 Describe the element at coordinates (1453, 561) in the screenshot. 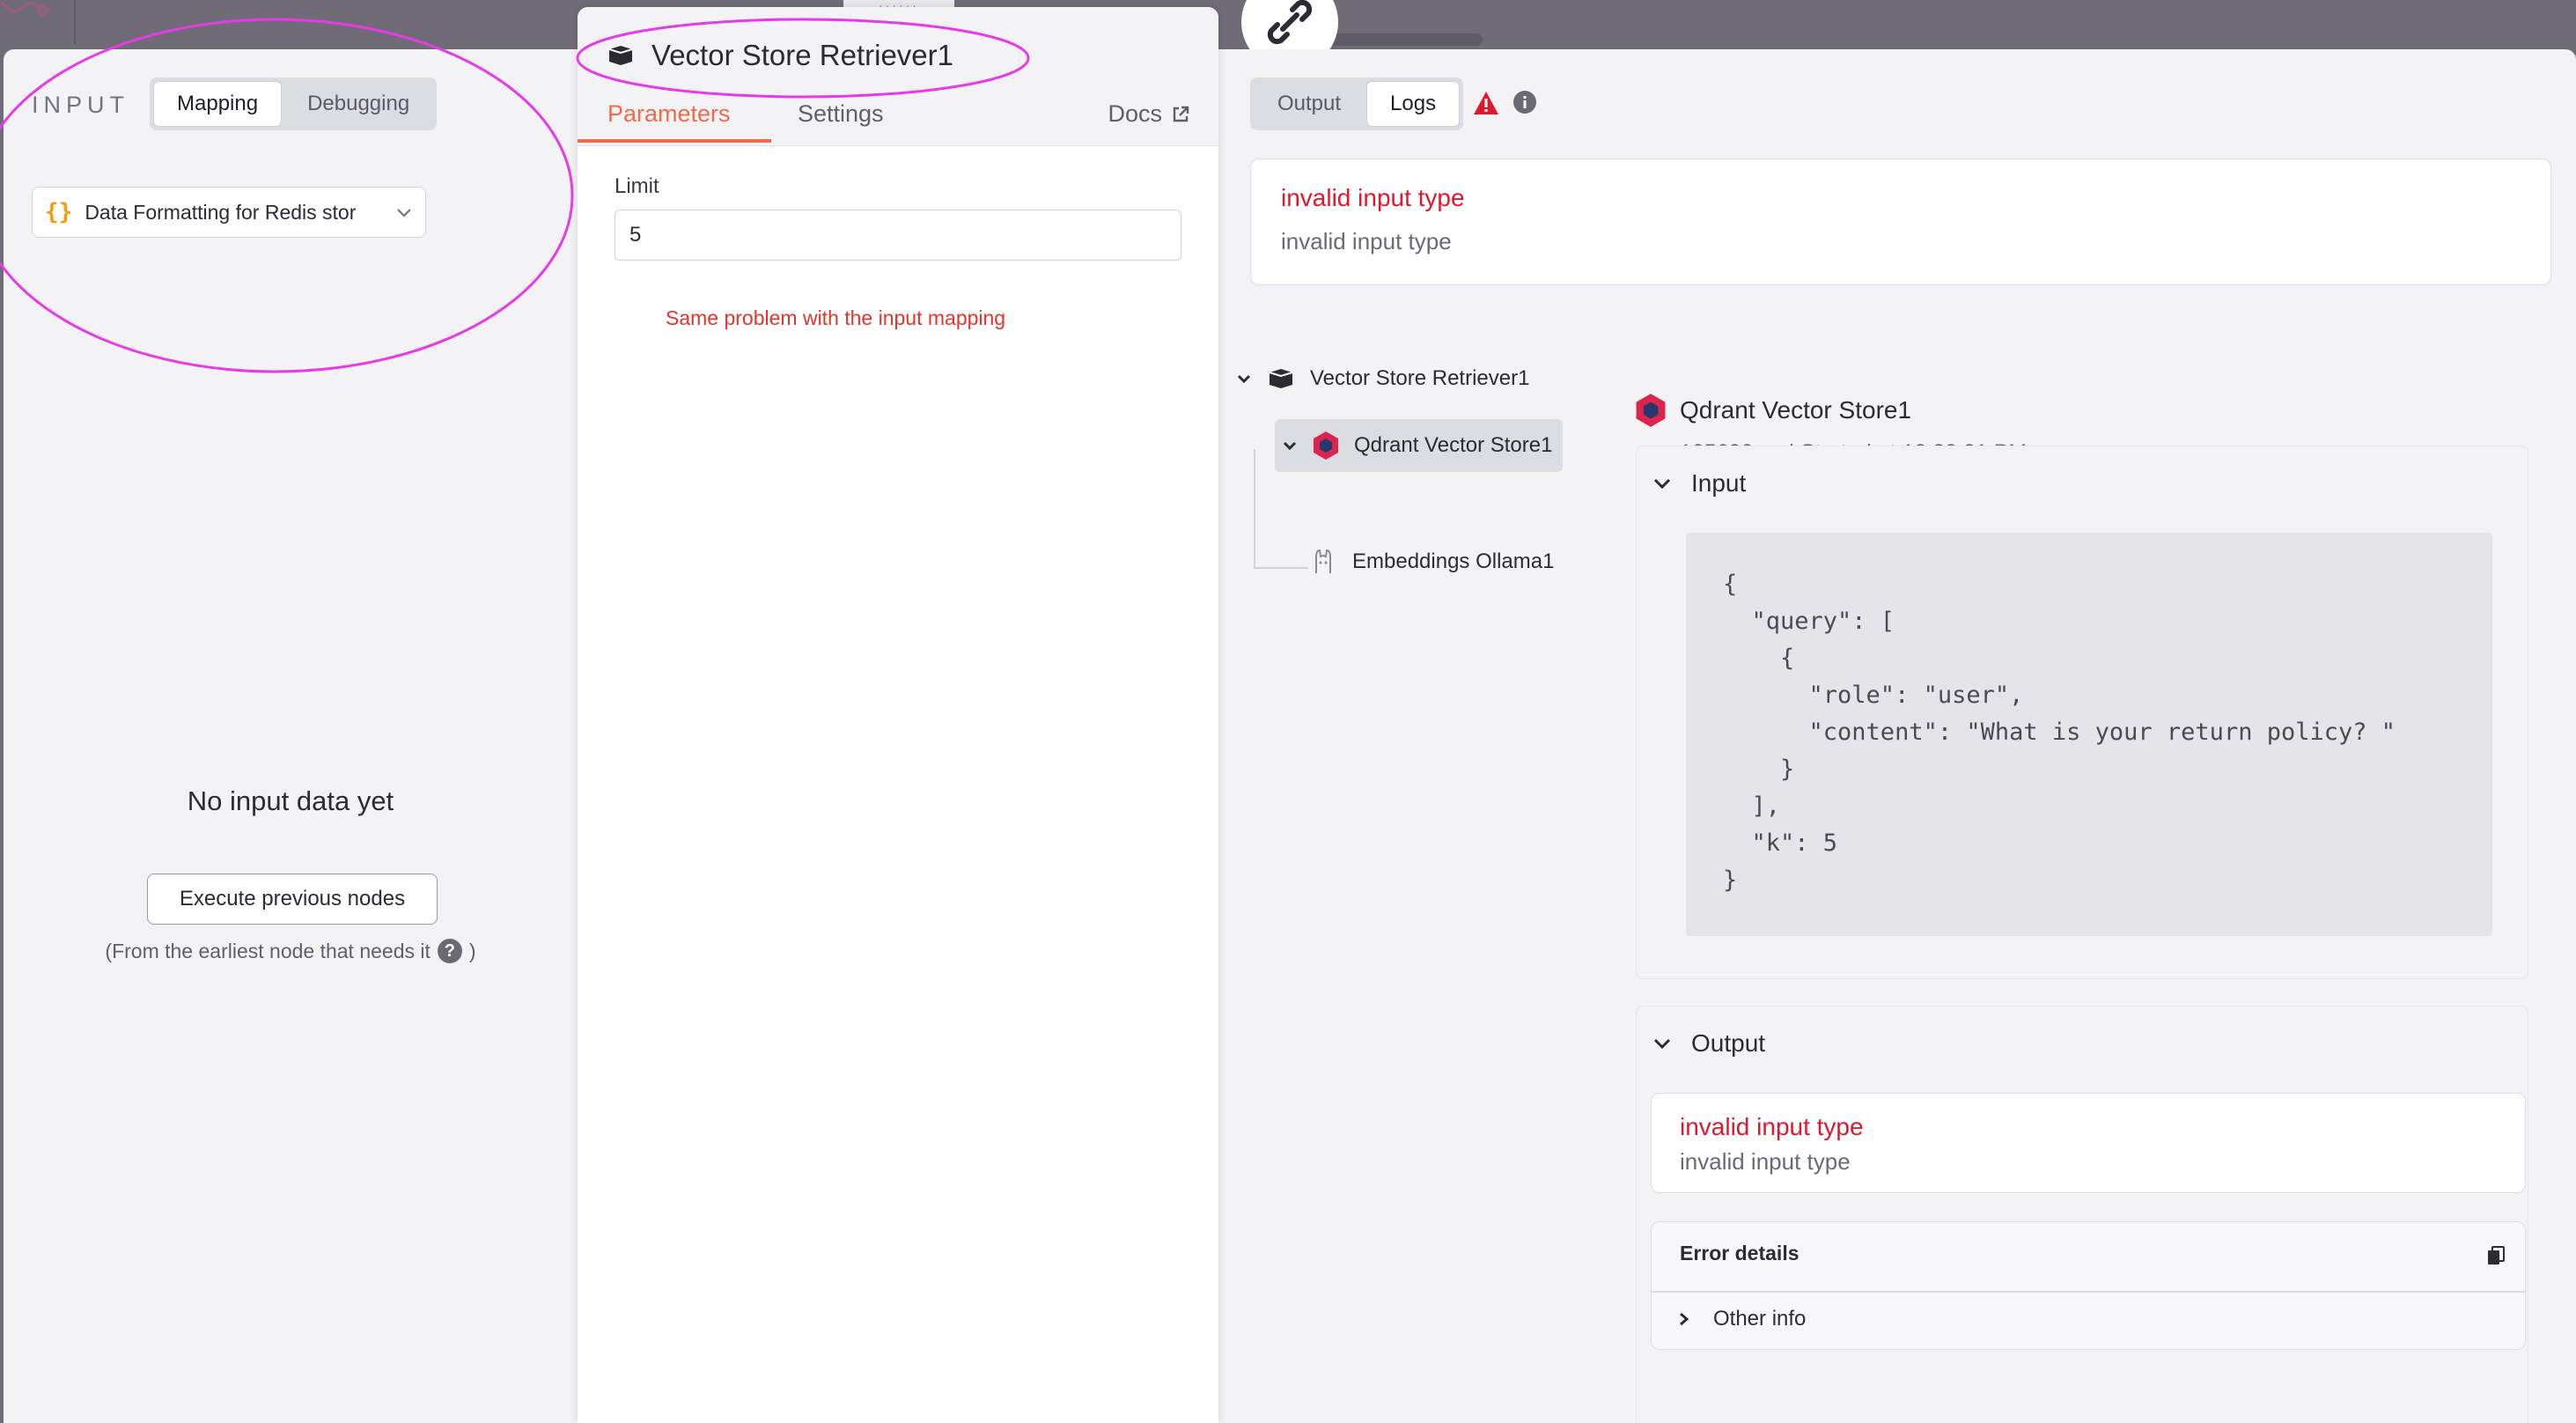

I see `tree-item-label: Embeddings Ollama1` at that location.